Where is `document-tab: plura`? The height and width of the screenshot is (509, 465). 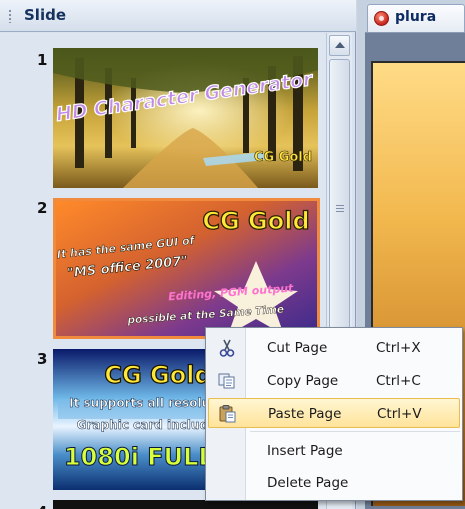
document-tab: plura is located at coordinates (416, 18).